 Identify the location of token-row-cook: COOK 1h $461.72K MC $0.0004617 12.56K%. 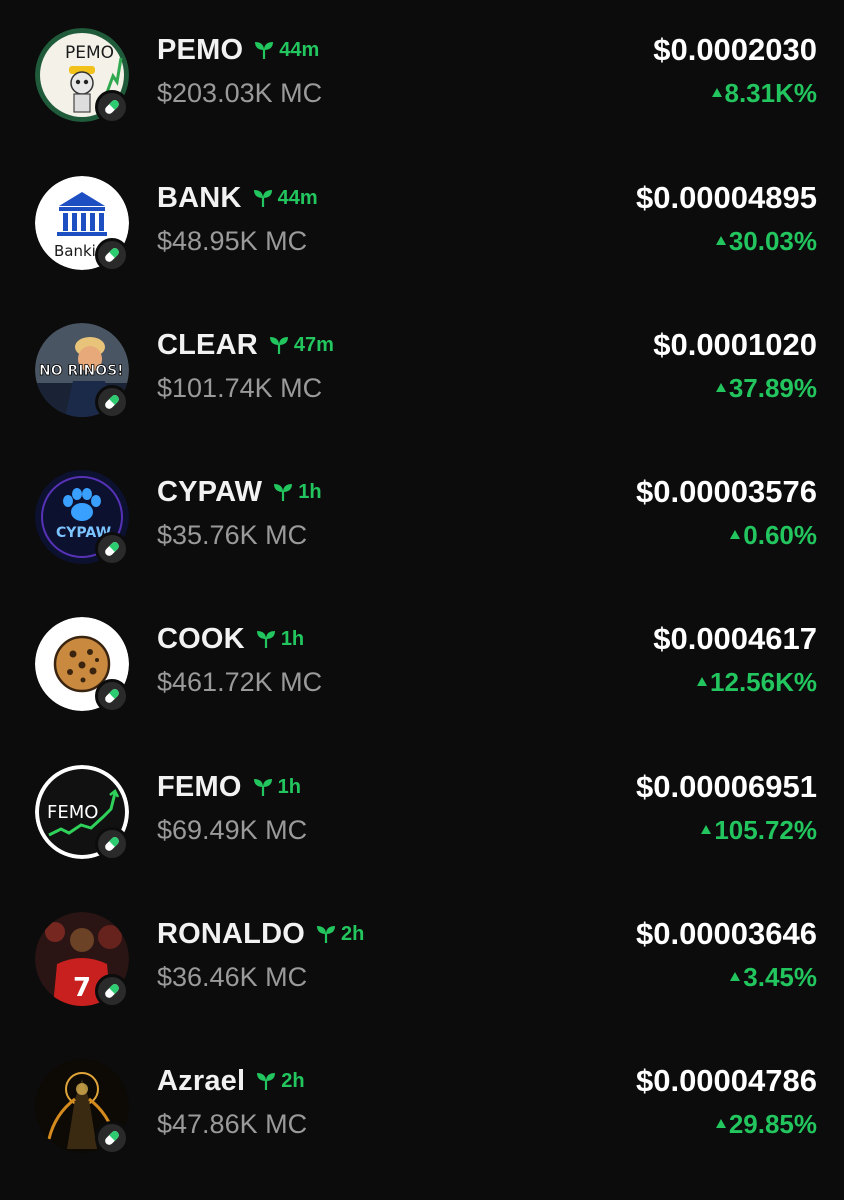
(422, 682).